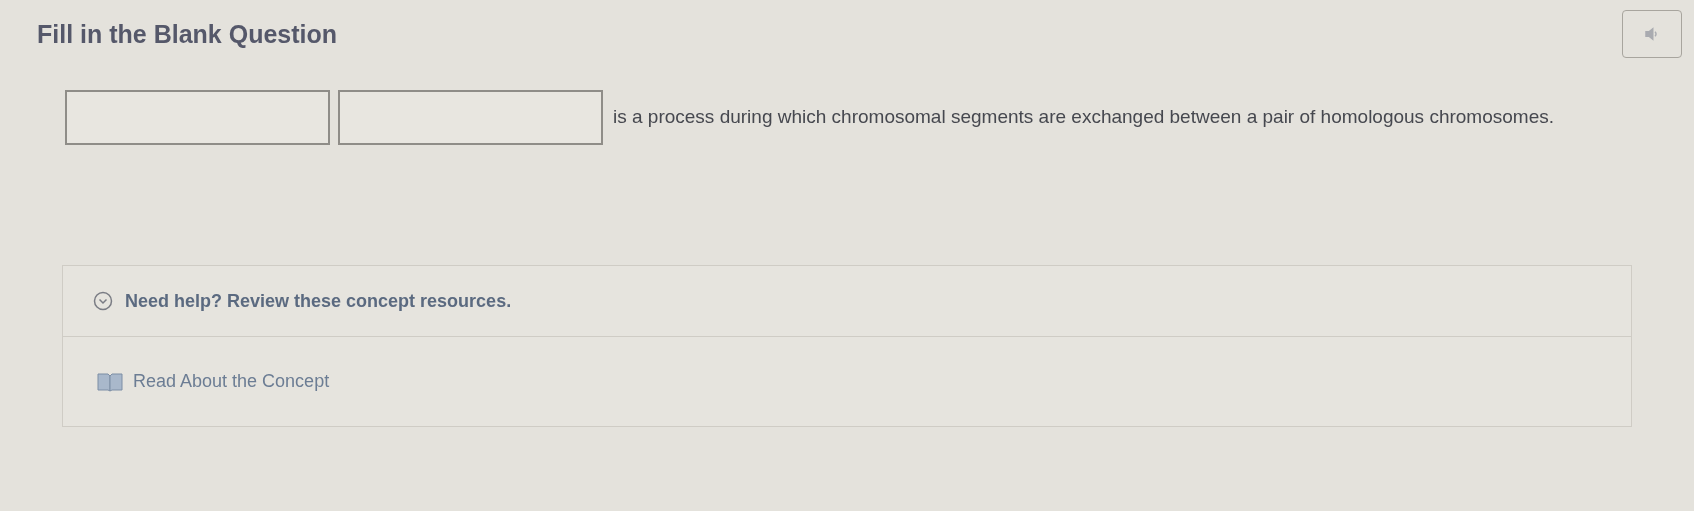 This screenshot has height=511, width=1694. Describe the element at coordinates (110, 381) in the screenshot. I see `book-icon` at that location.